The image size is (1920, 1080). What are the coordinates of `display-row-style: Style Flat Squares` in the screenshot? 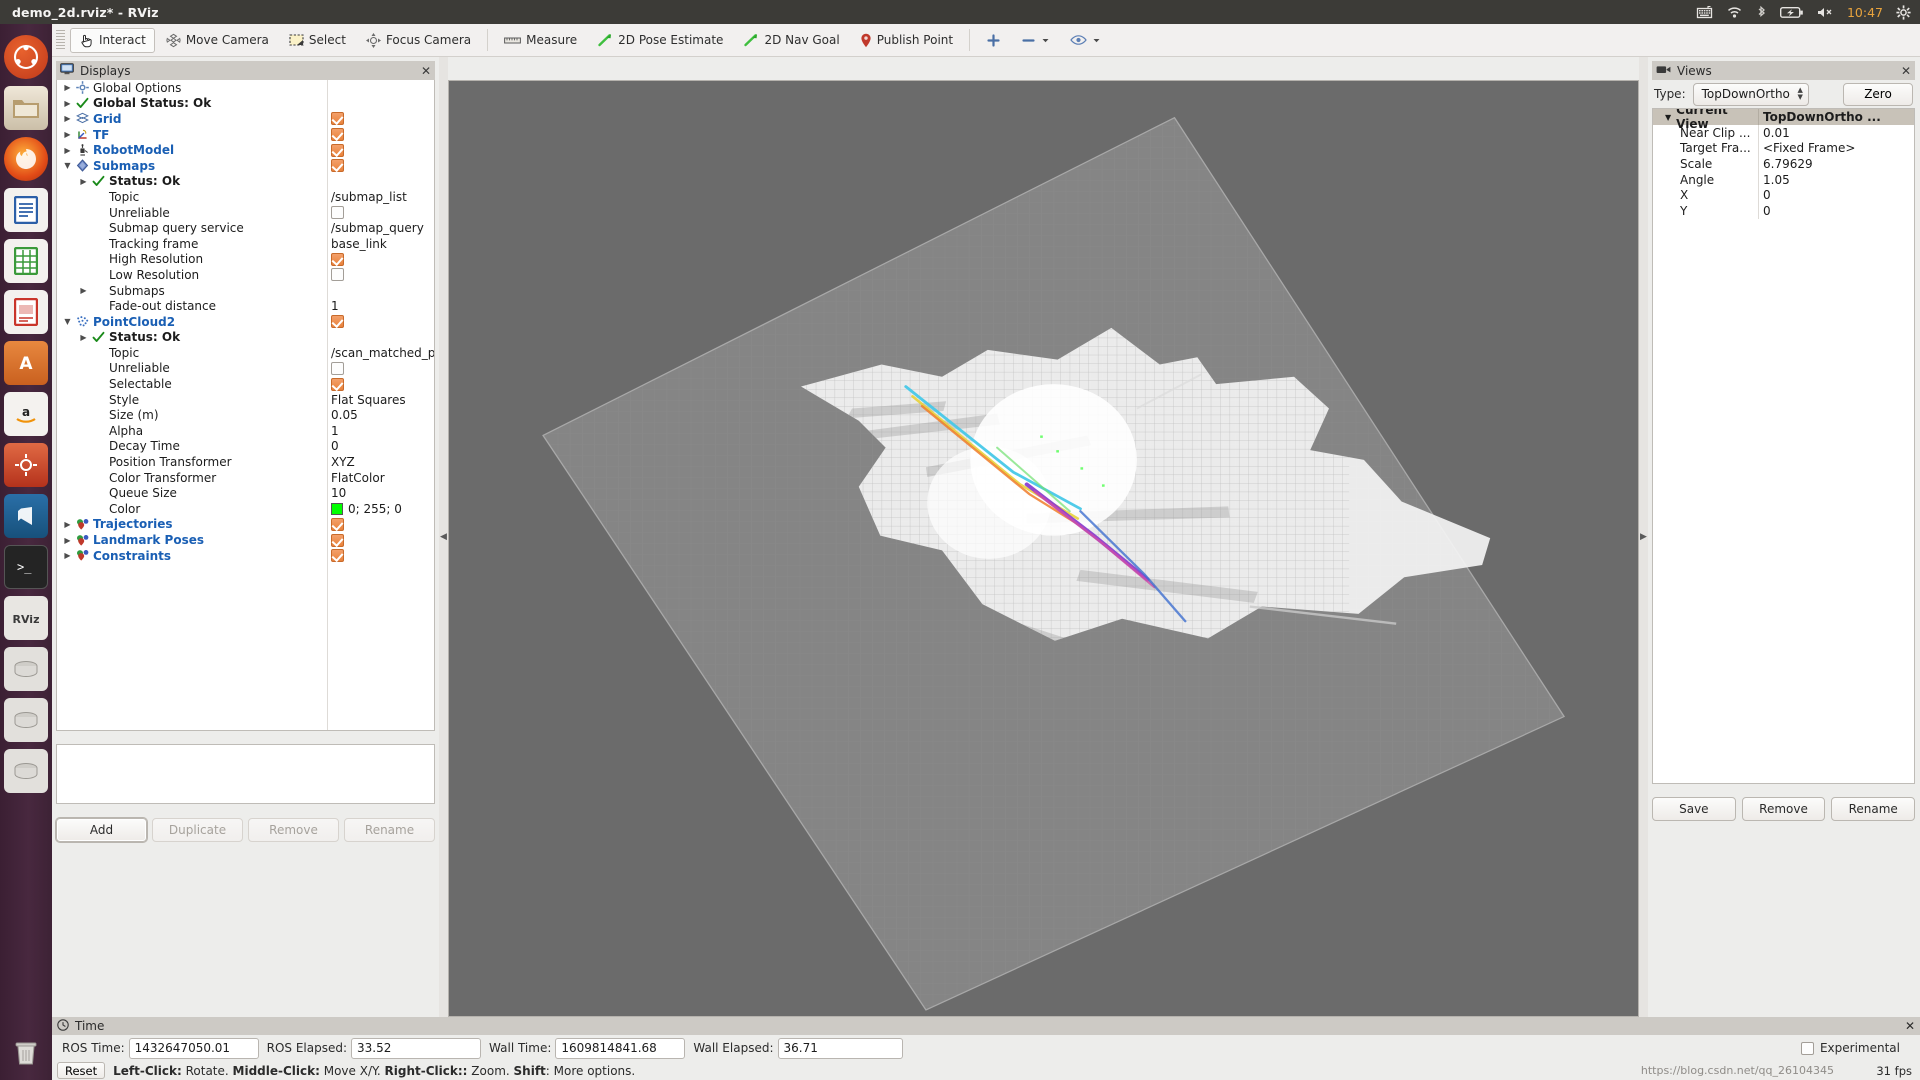 It's located at (245, 400).